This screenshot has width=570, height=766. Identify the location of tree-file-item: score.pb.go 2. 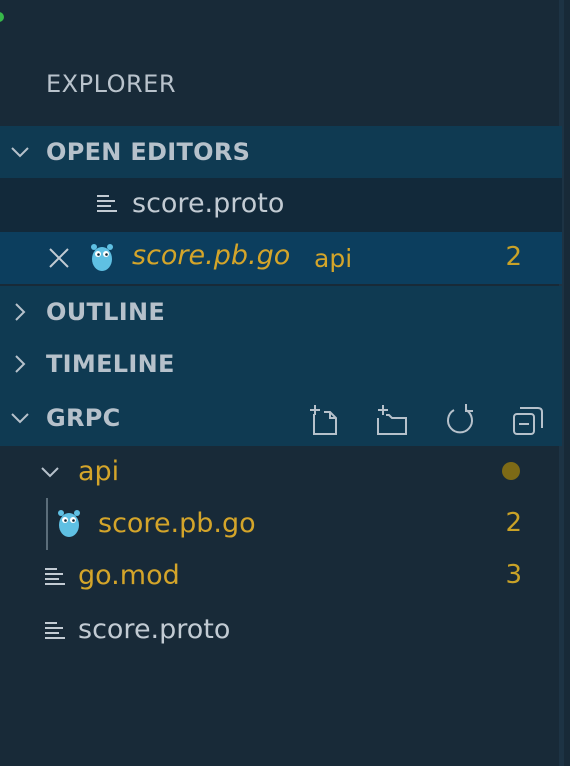
(281, 524).